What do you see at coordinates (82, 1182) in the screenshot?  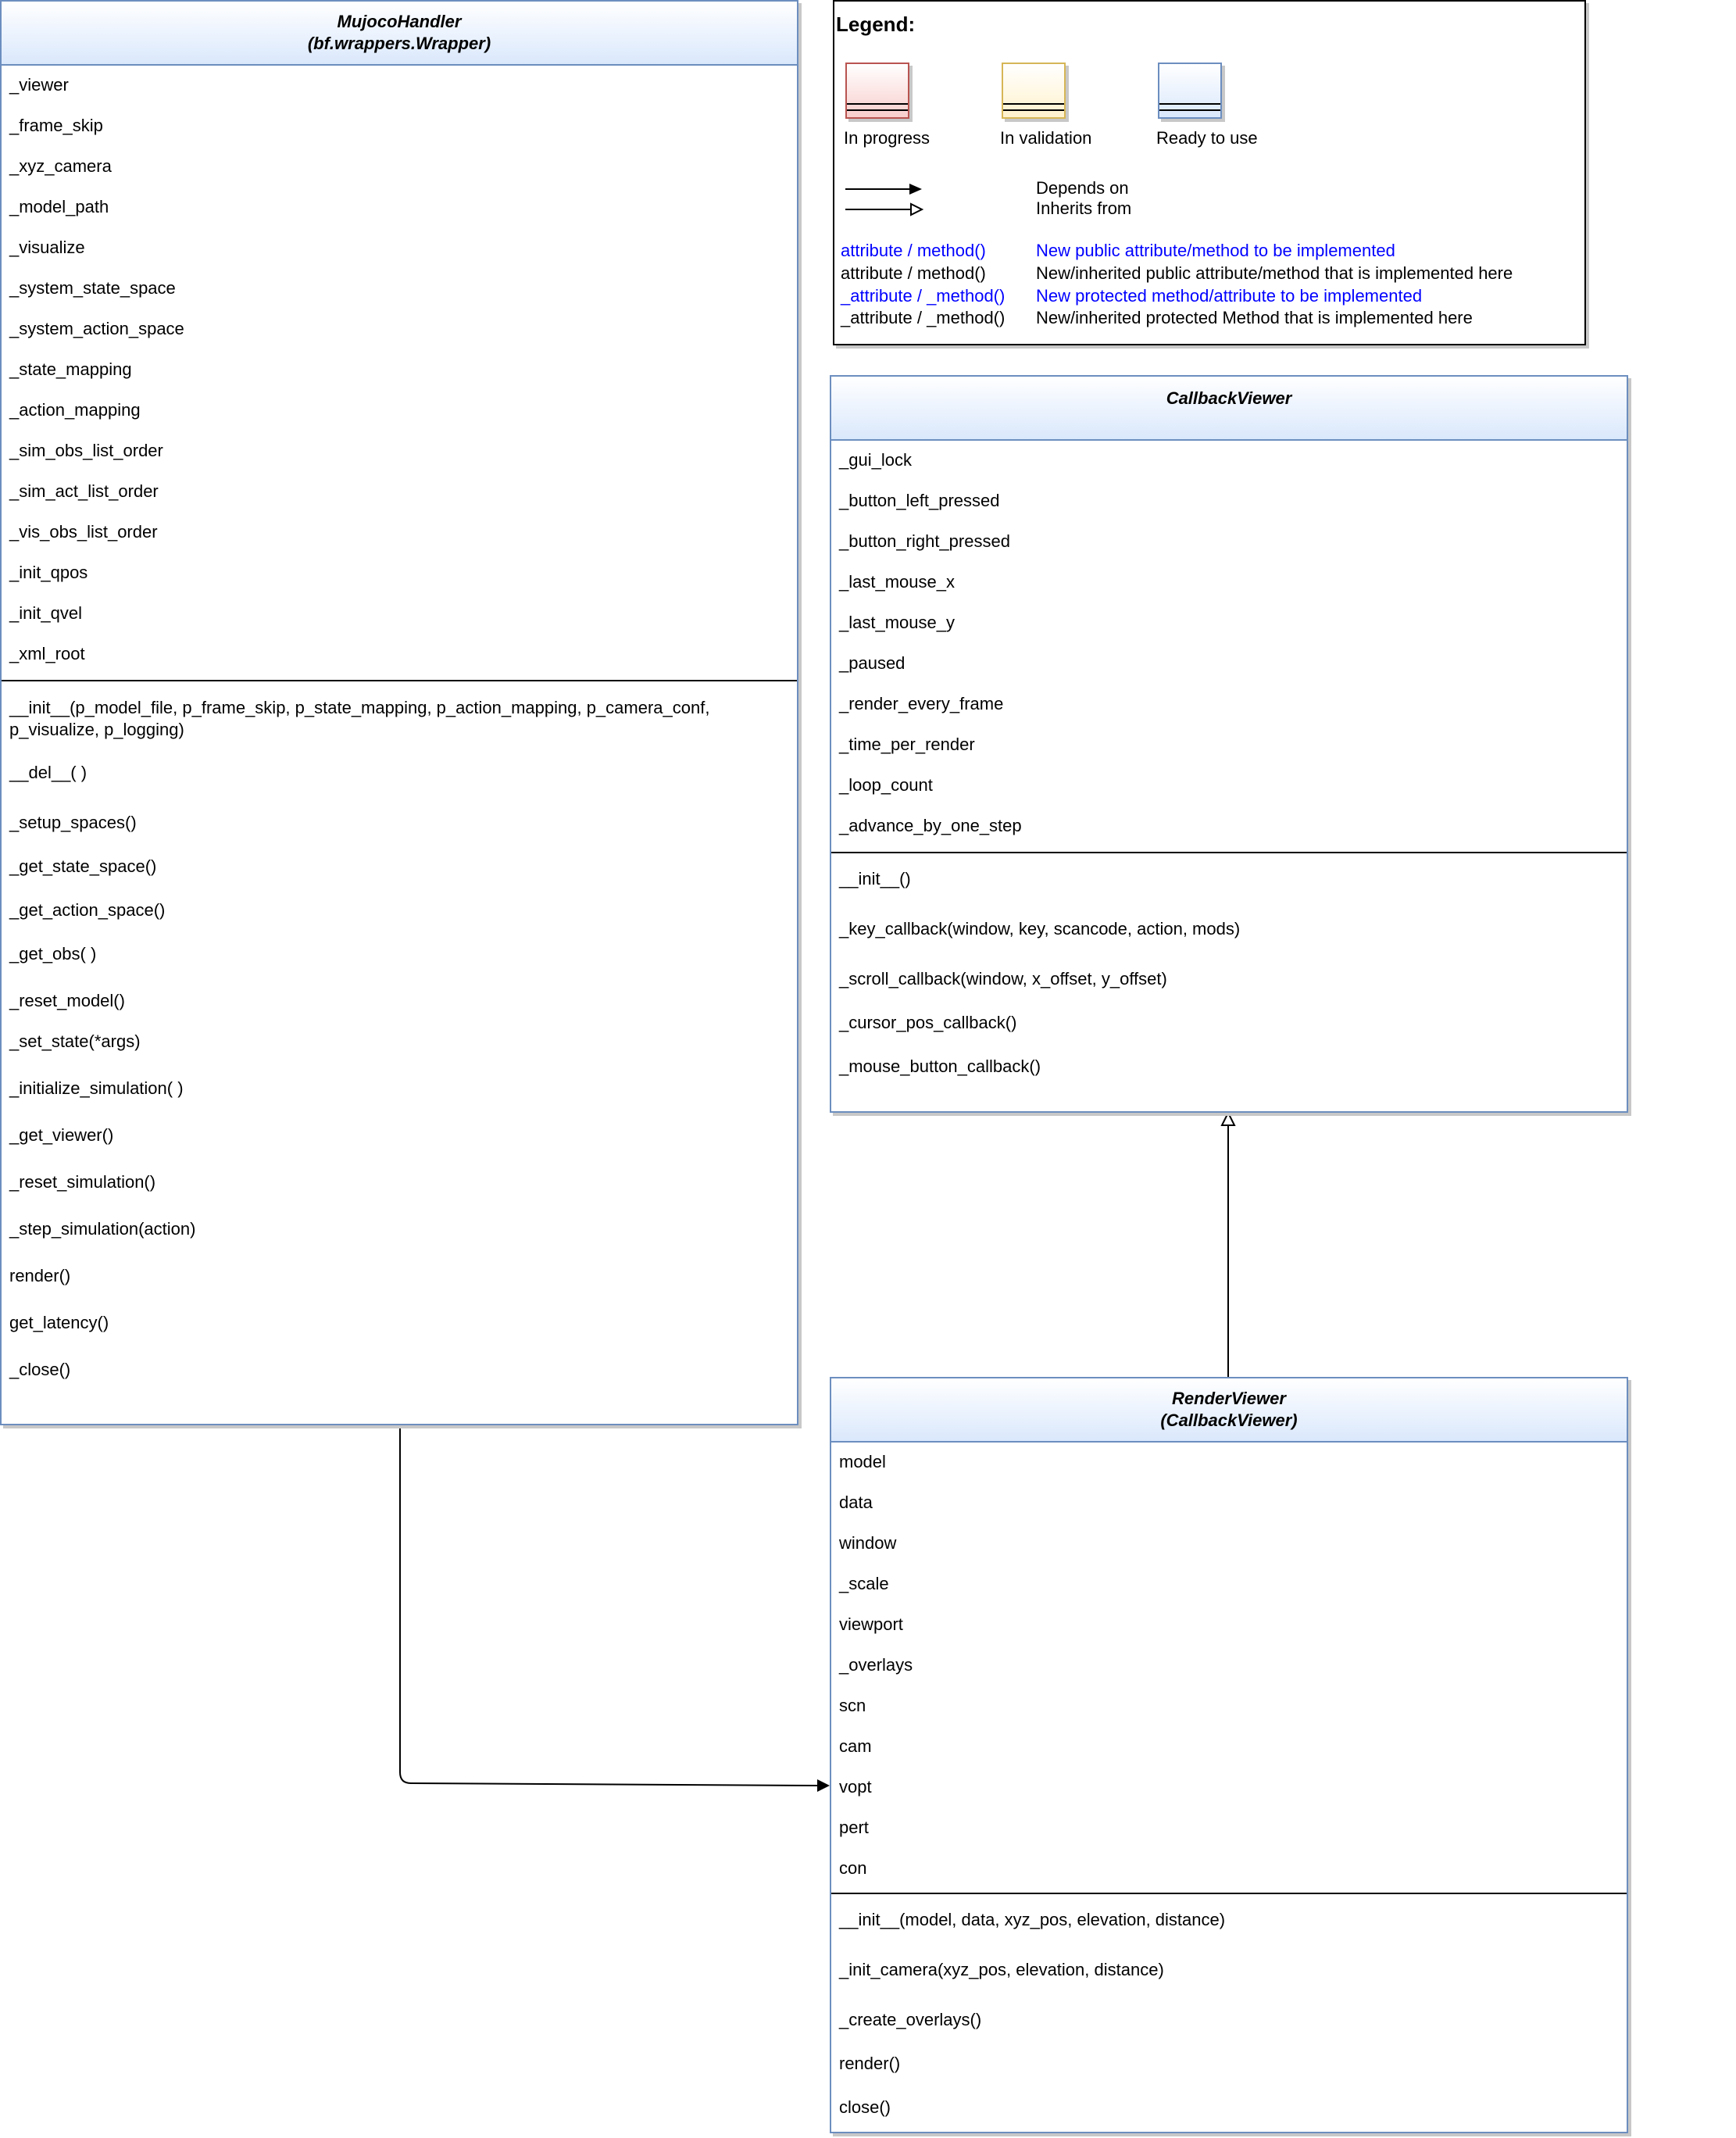 I see `method: _reset_simulation()` at bounding box center [82, 1182].